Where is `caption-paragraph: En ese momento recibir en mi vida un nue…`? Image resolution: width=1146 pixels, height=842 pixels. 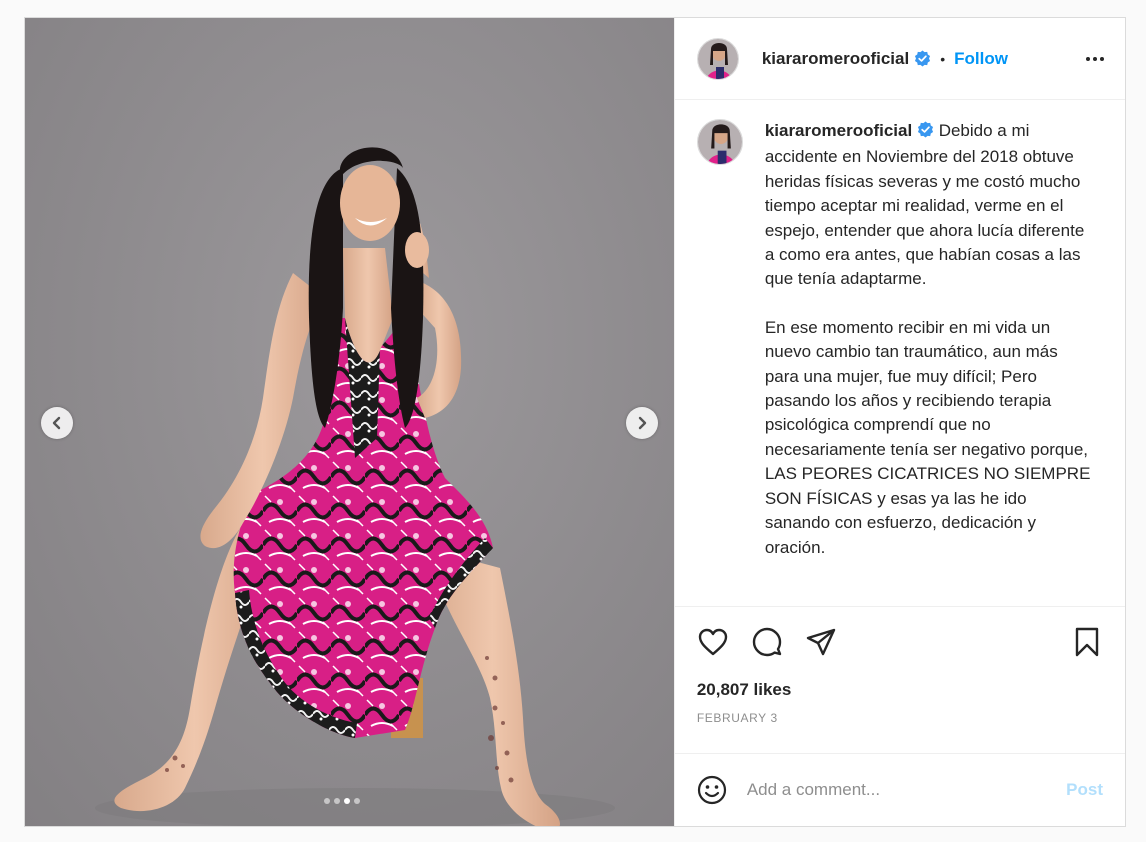 caption-paragraph: En ese momento recibir en mi vida un nue… is located at coordinates (927, 437).